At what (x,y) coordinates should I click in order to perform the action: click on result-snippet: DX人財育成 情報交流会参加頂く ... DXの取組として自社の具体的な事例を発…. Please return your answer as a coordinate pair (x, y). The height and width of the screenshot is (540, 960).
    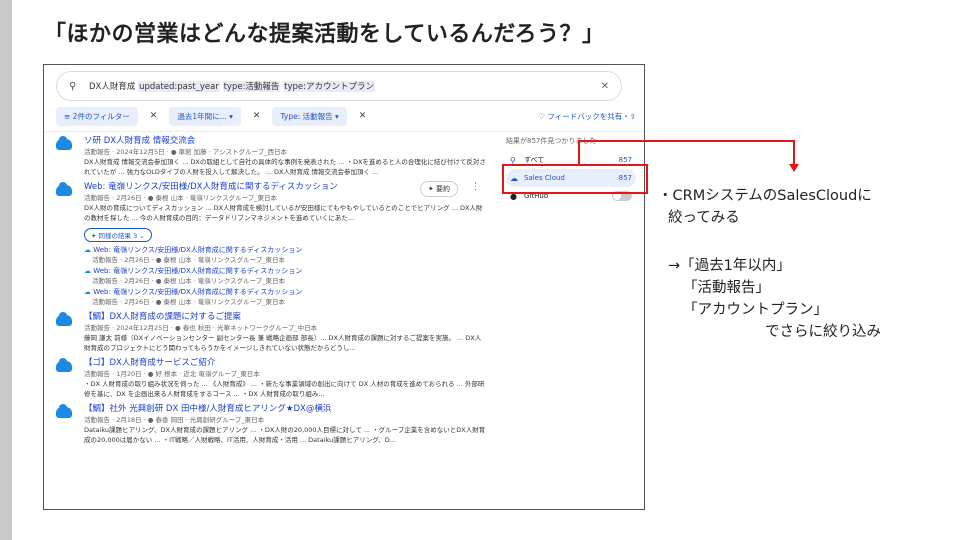
    Looking at the image, I should click on (285, 167).